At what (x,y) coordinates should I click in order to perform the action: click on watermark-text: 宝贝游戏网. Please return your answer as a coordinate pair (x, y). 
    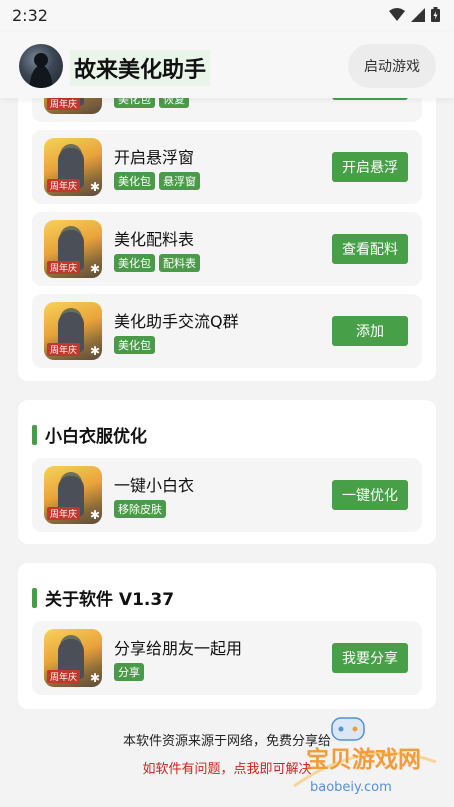
    Looking at the image, I should click on (363, 760).